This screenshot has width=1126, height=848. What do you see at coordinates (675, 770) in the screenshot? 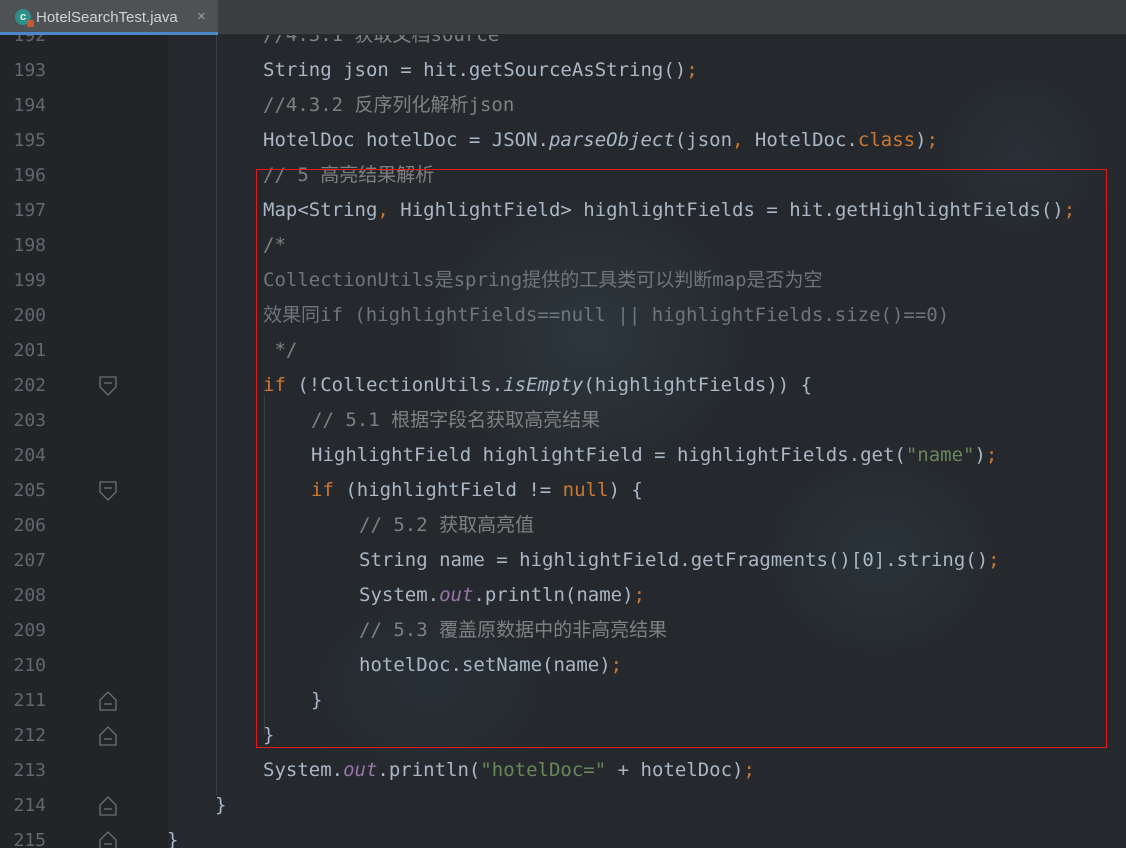
I see `code-token: + hotelDoc)` at bounding box center [675, 770].